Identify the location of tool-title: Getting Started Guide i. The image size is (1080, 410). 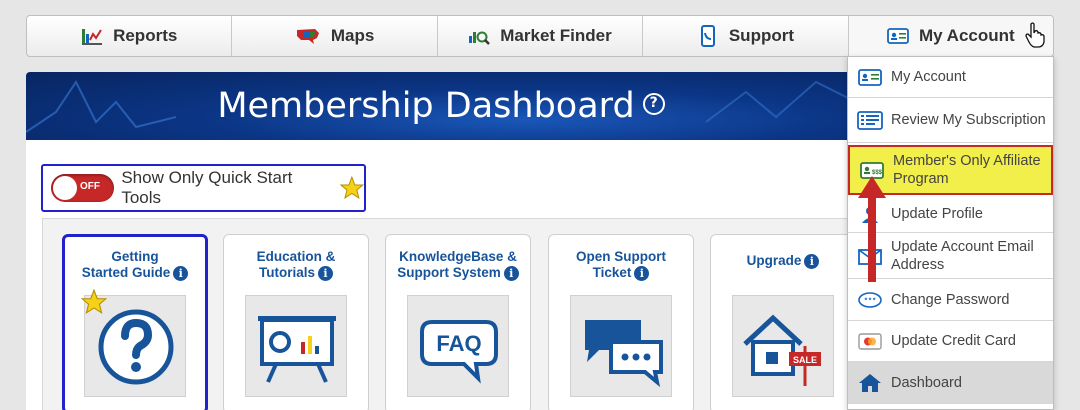
(135, 265).